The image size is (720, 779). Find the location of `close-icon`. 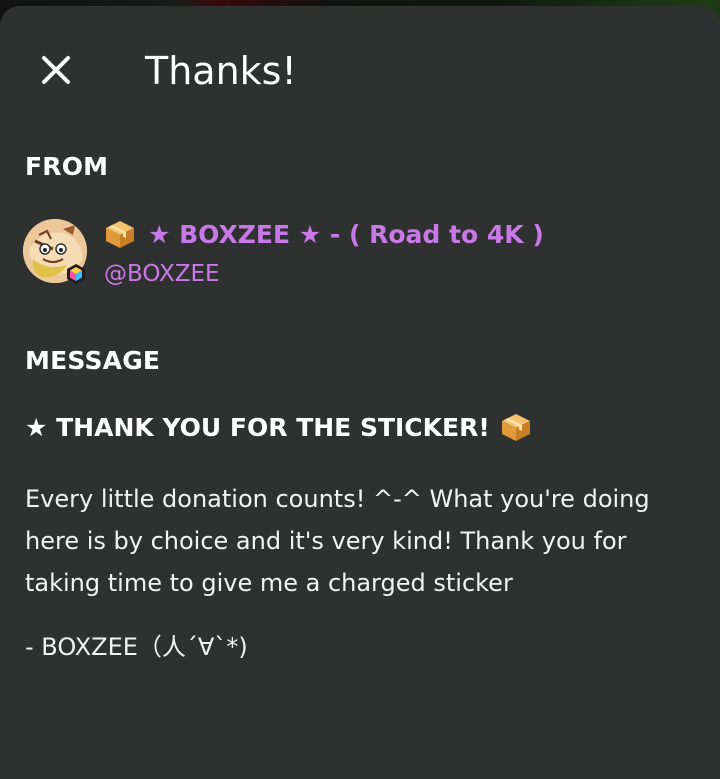

close-icon is located at coordinates (56, 70).